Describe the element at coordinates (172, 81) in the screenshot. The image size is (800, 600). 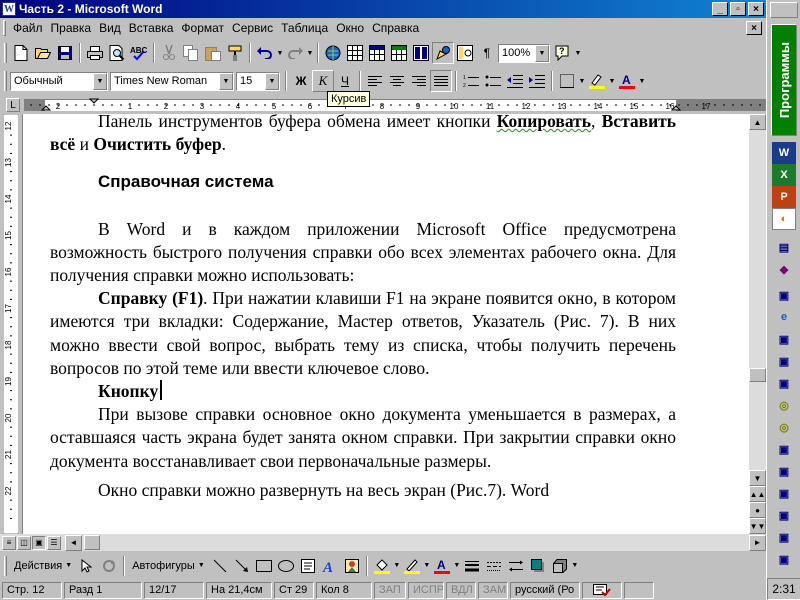
I see `font-select: Times New Roman ▼` at that location.